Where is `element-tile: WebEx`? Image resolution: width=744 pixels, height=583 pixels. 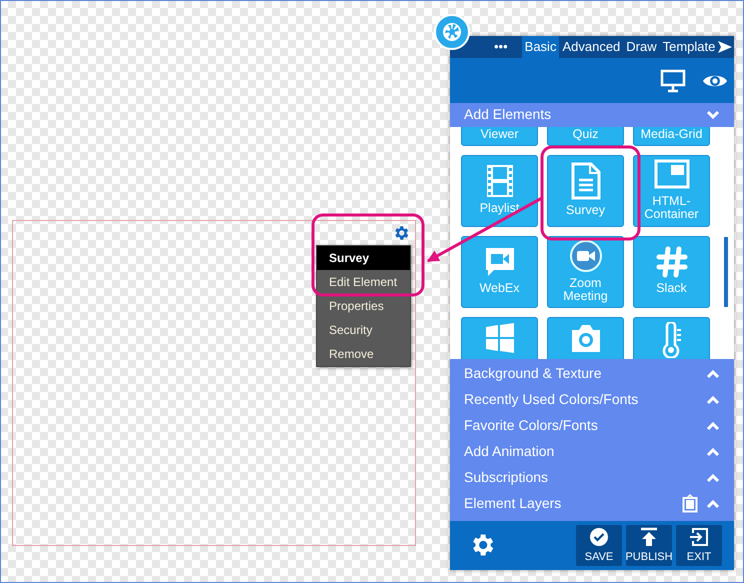
element-tile: WebEx is located at coordinates (499, 272).